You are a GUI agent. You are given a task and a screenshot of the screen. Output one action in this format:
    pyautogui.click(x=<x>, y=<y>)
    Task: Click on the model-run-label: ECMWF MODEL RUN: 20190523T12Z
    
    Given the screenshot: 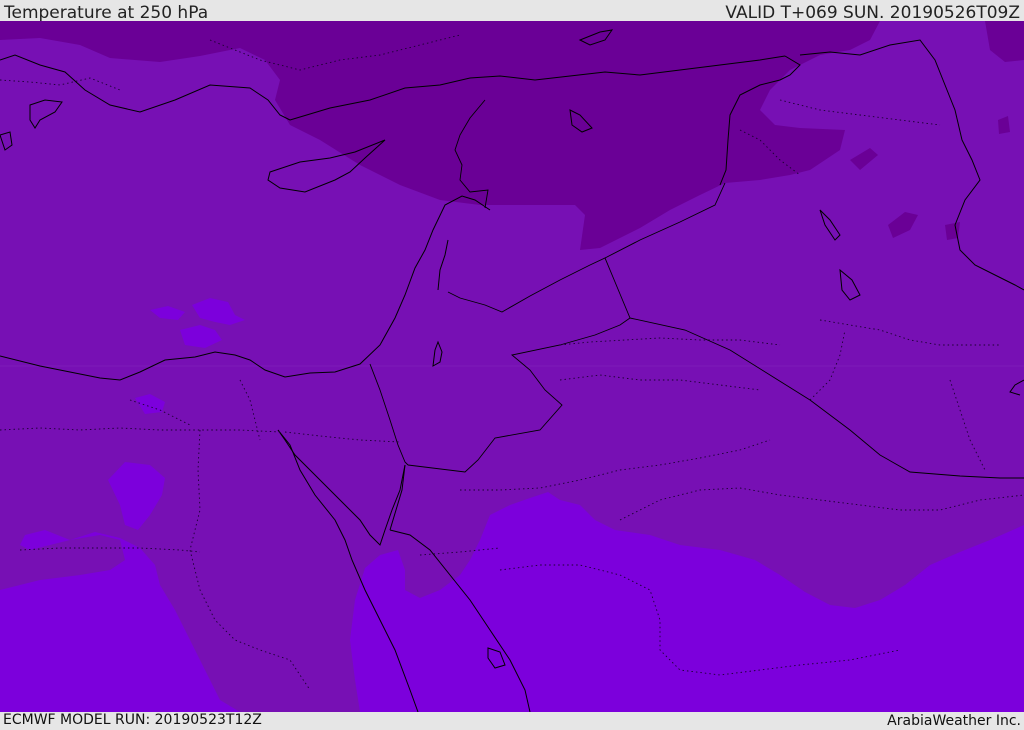 What is the action you would take?
    pyautogui.click(x=132, y=720)
    